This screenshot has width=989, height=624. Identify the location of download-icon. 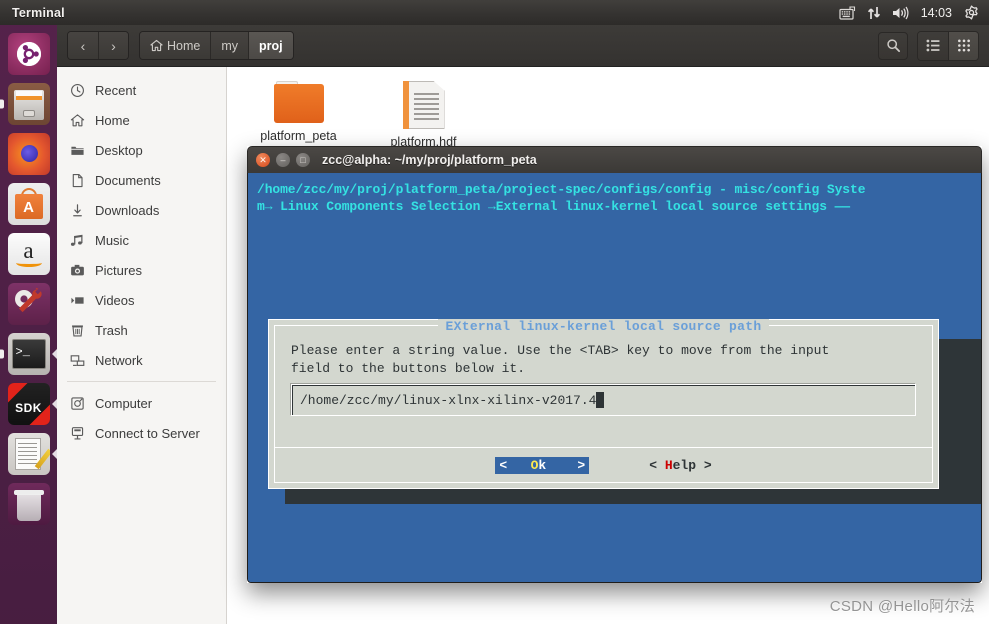
(77, 210).